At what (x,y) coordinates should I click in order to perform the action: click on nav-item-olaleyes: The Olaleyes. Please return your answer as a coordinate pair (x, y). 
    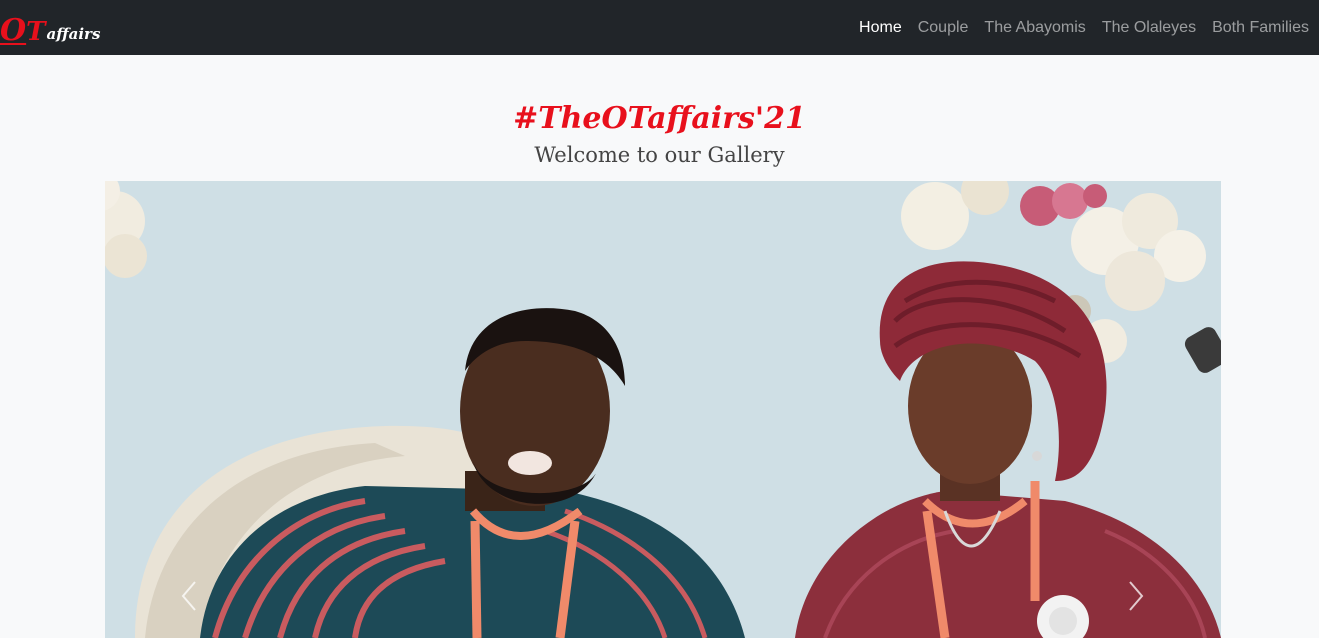
    Looking at the image, I should click on (1149, 28).